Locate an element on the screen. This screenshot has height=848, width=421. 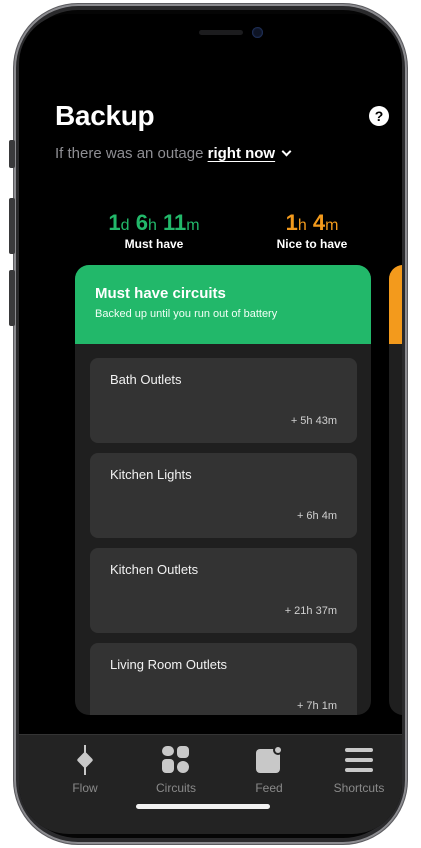
must-have-label: Must have is located at coordinates (154, 244).